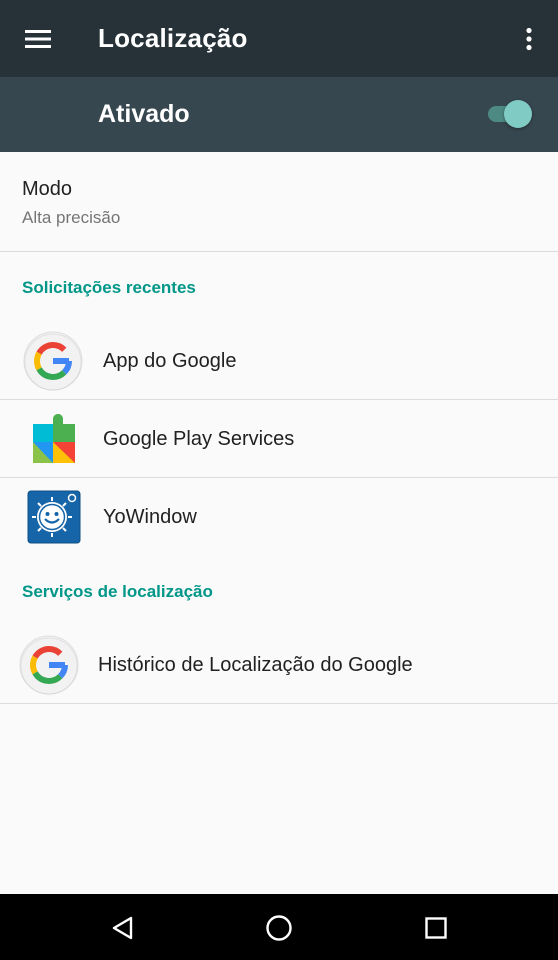 The image size is (558, 960). Describe the element at coordinates (279, 114) in the screenshot. I see `master-switch-bar: Ativado` at that location.